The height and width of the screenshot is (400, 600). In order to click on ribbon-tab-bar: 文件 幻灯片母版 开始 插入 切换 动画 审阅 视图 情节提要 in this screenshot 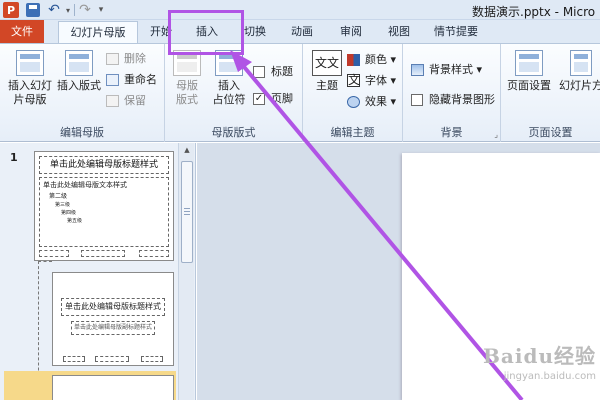, I will do `click(300, 31)`.